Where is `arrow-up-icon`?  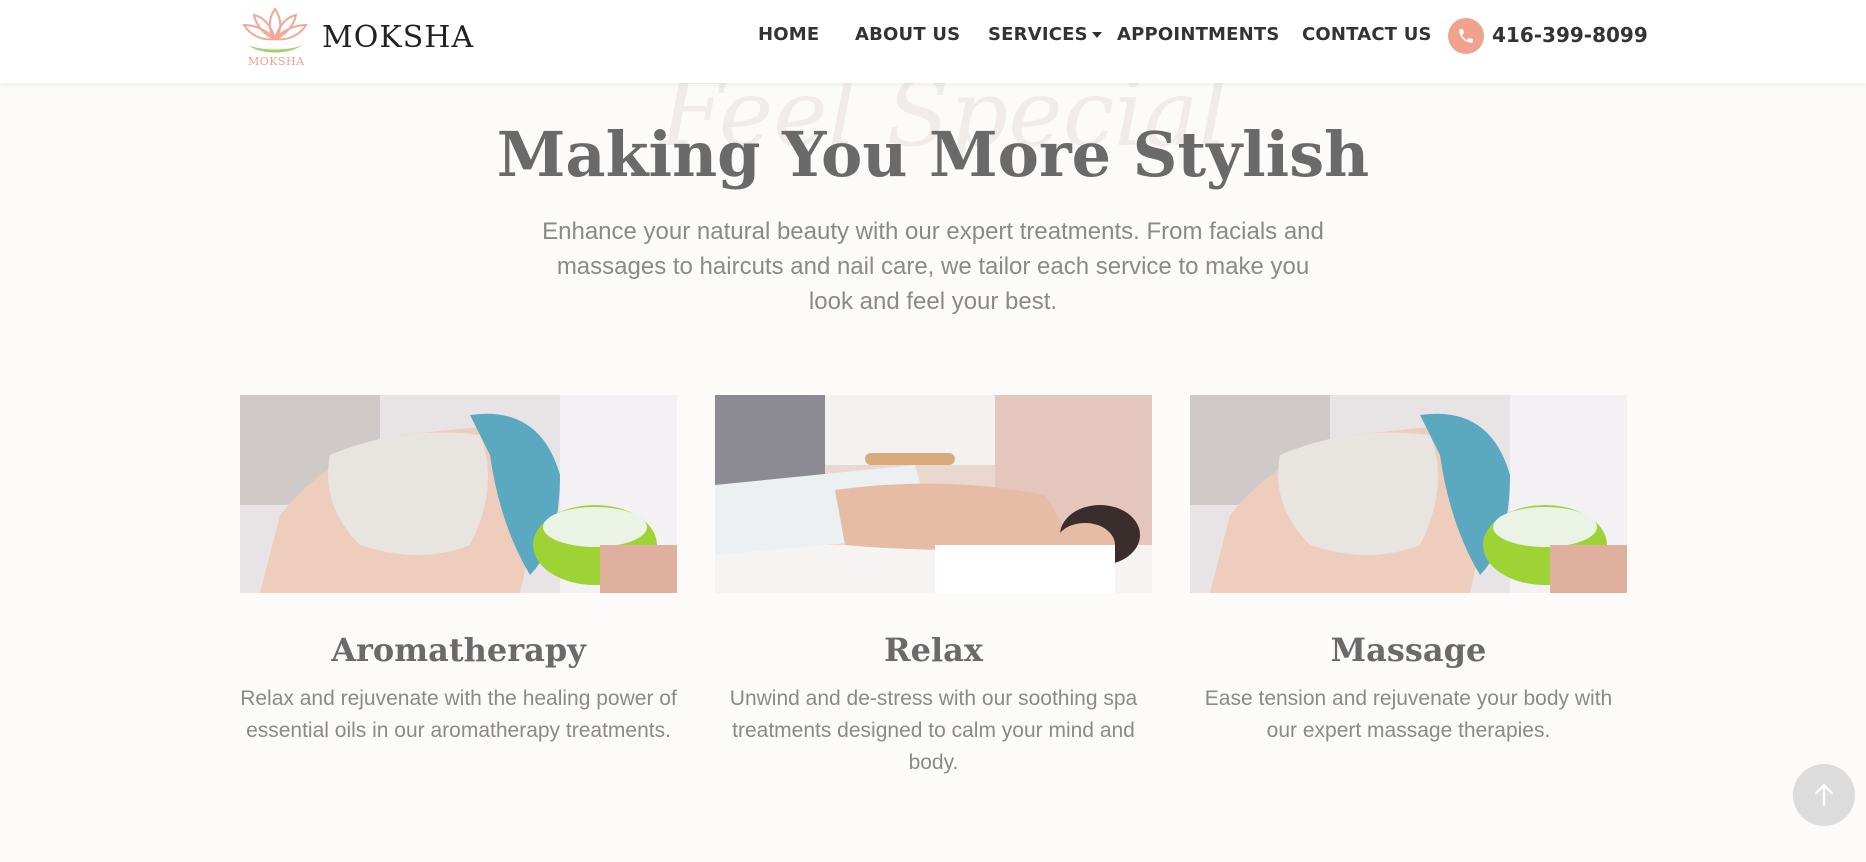 arrow-up-icon is located at coordinates (1824, 795).